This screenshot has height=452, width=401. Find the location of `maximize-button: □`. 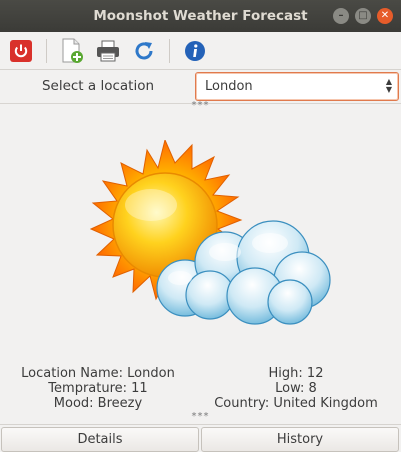

maximize-button: □ is located at coordinates (363, 16).